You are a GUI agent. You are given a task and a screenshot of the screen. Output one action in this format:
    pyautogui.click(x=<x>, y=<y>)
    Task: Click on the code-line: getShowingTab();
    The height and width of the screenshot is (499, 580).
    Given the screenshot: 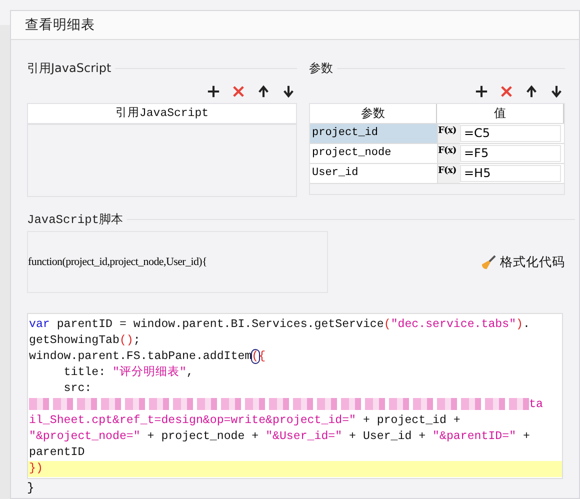 What is the action you would take?
    pyautogui.click(x=85, y=341)
    